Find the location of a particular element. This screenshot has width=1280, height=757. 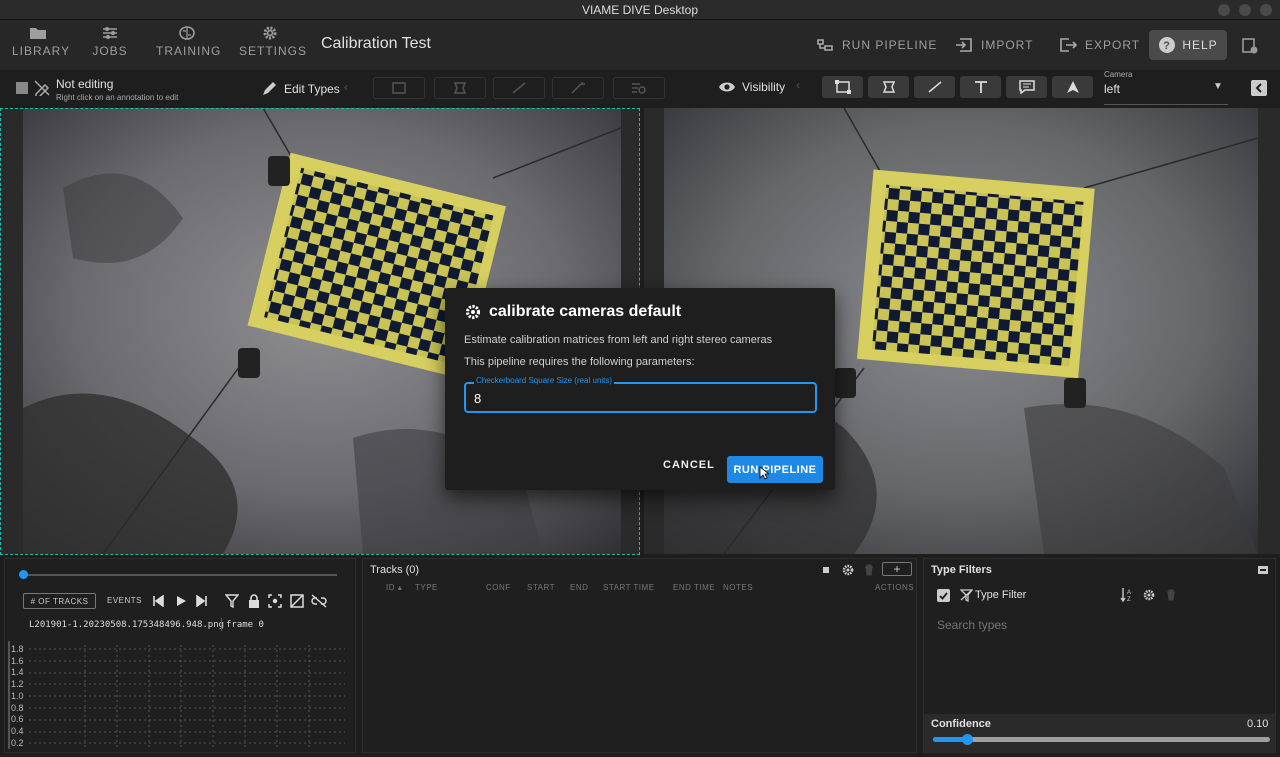

wand-icon is located at coordinates (578, 88).